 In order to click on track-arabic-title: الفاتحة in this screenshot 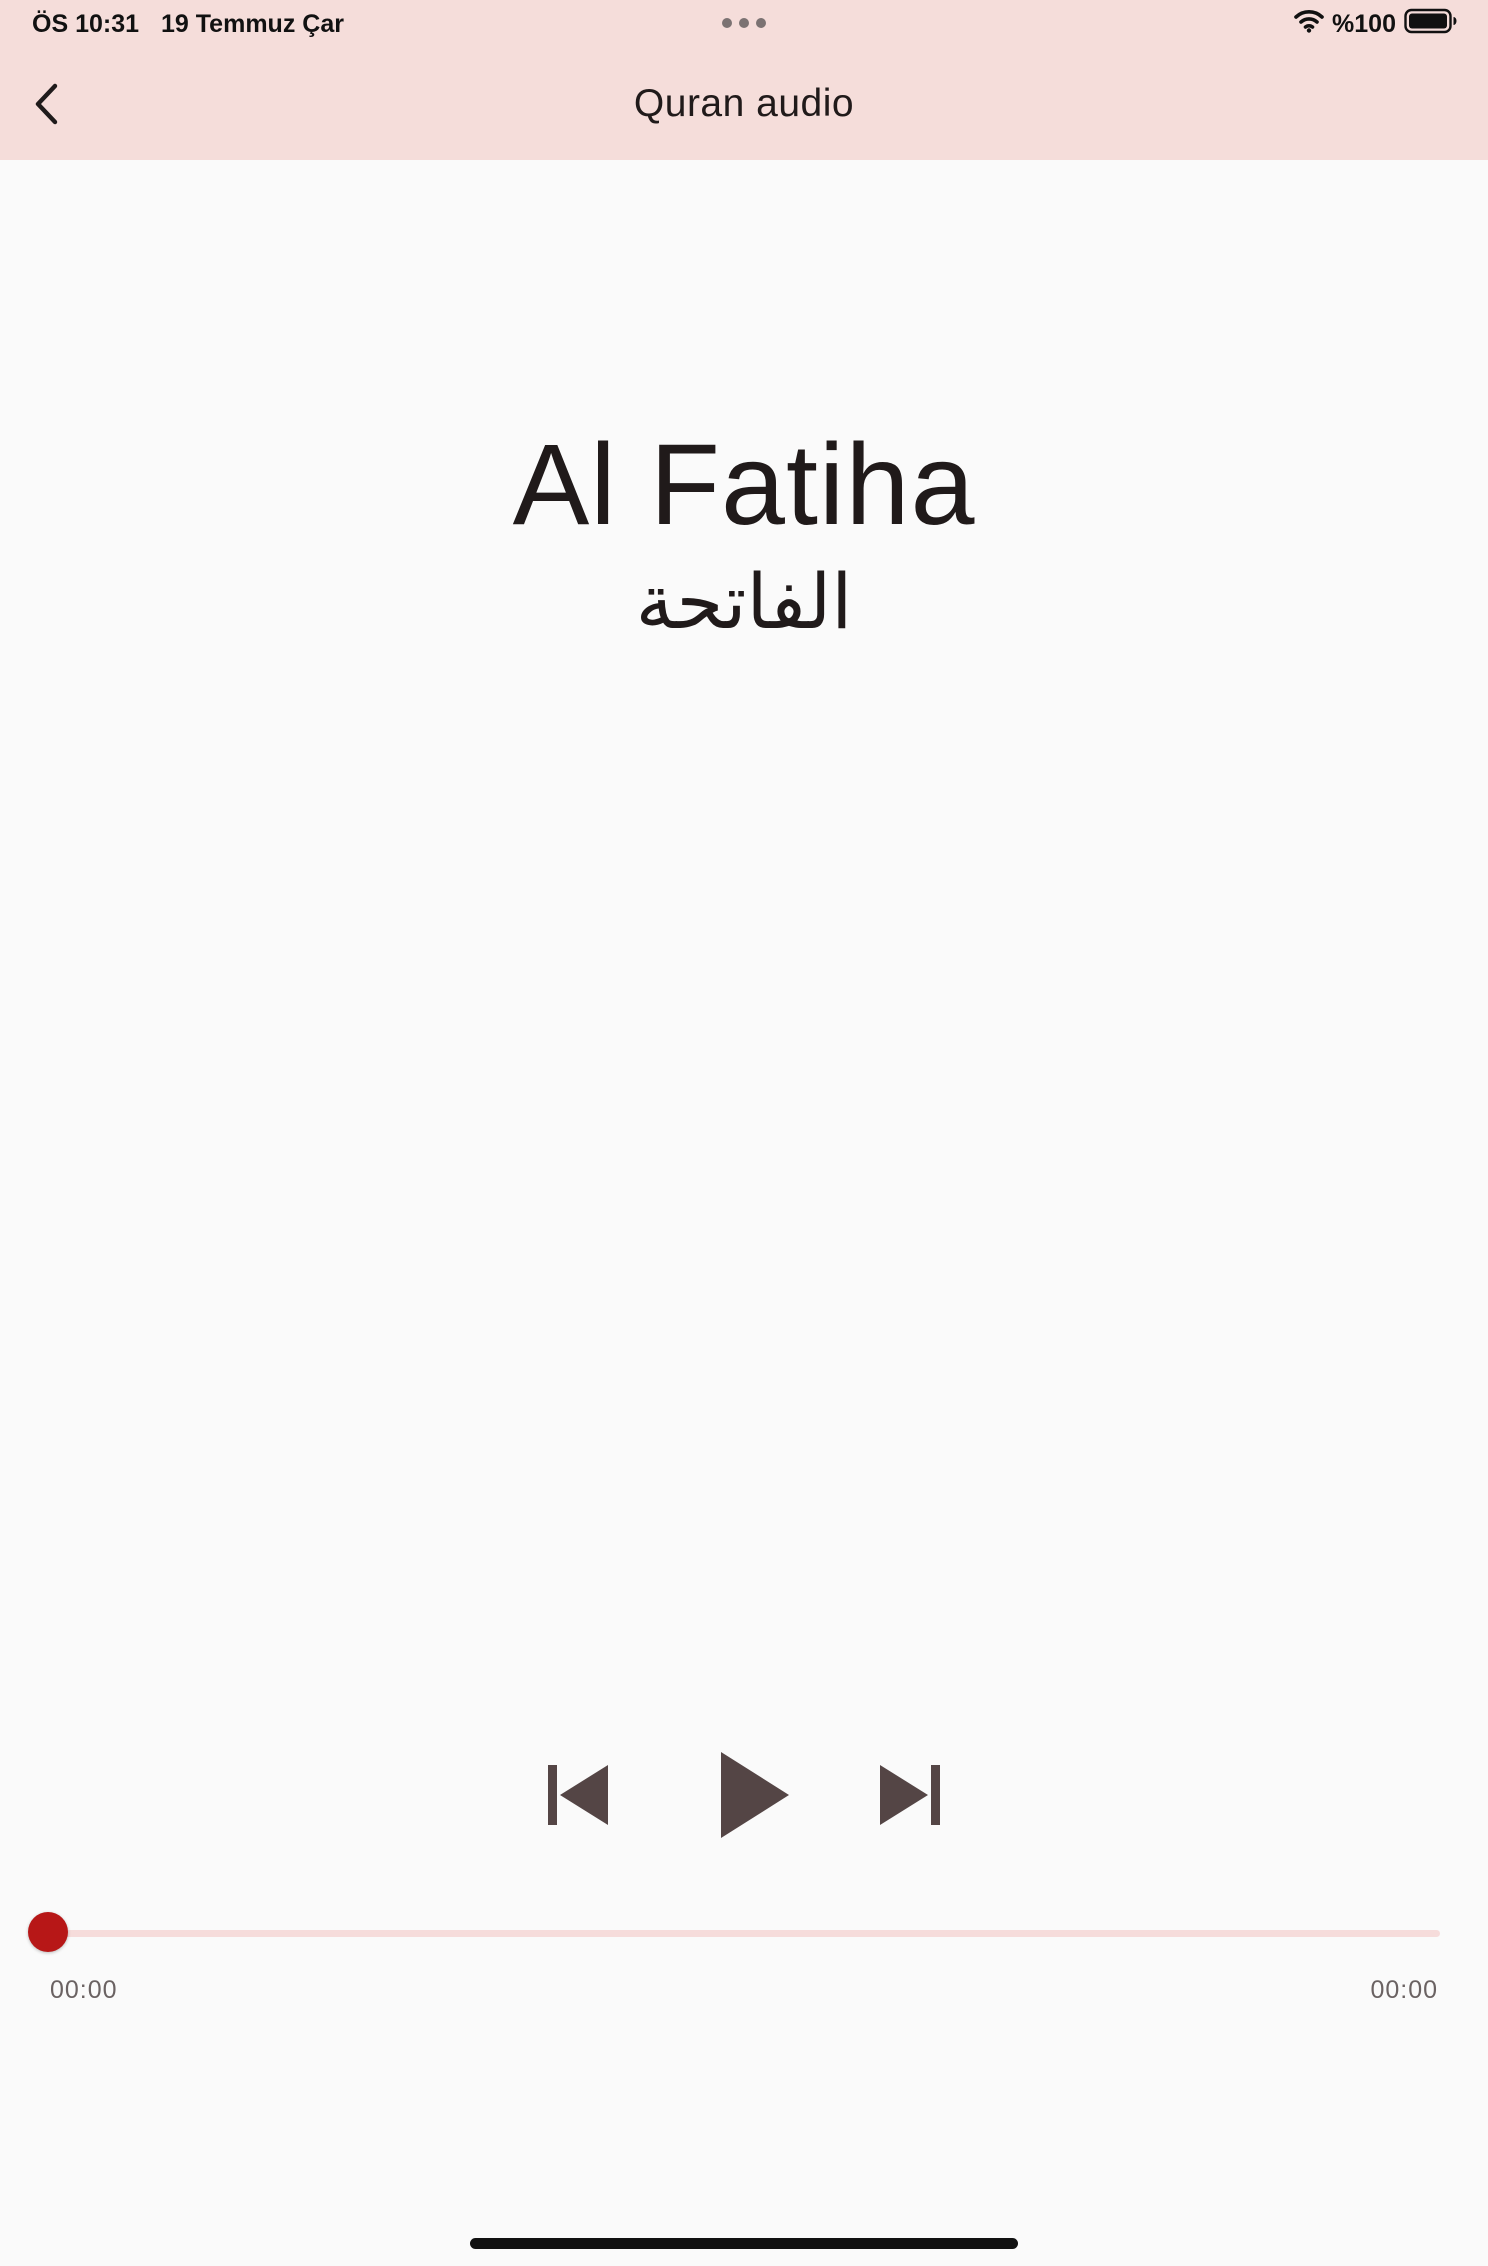, I will do `click(744, 601)`.